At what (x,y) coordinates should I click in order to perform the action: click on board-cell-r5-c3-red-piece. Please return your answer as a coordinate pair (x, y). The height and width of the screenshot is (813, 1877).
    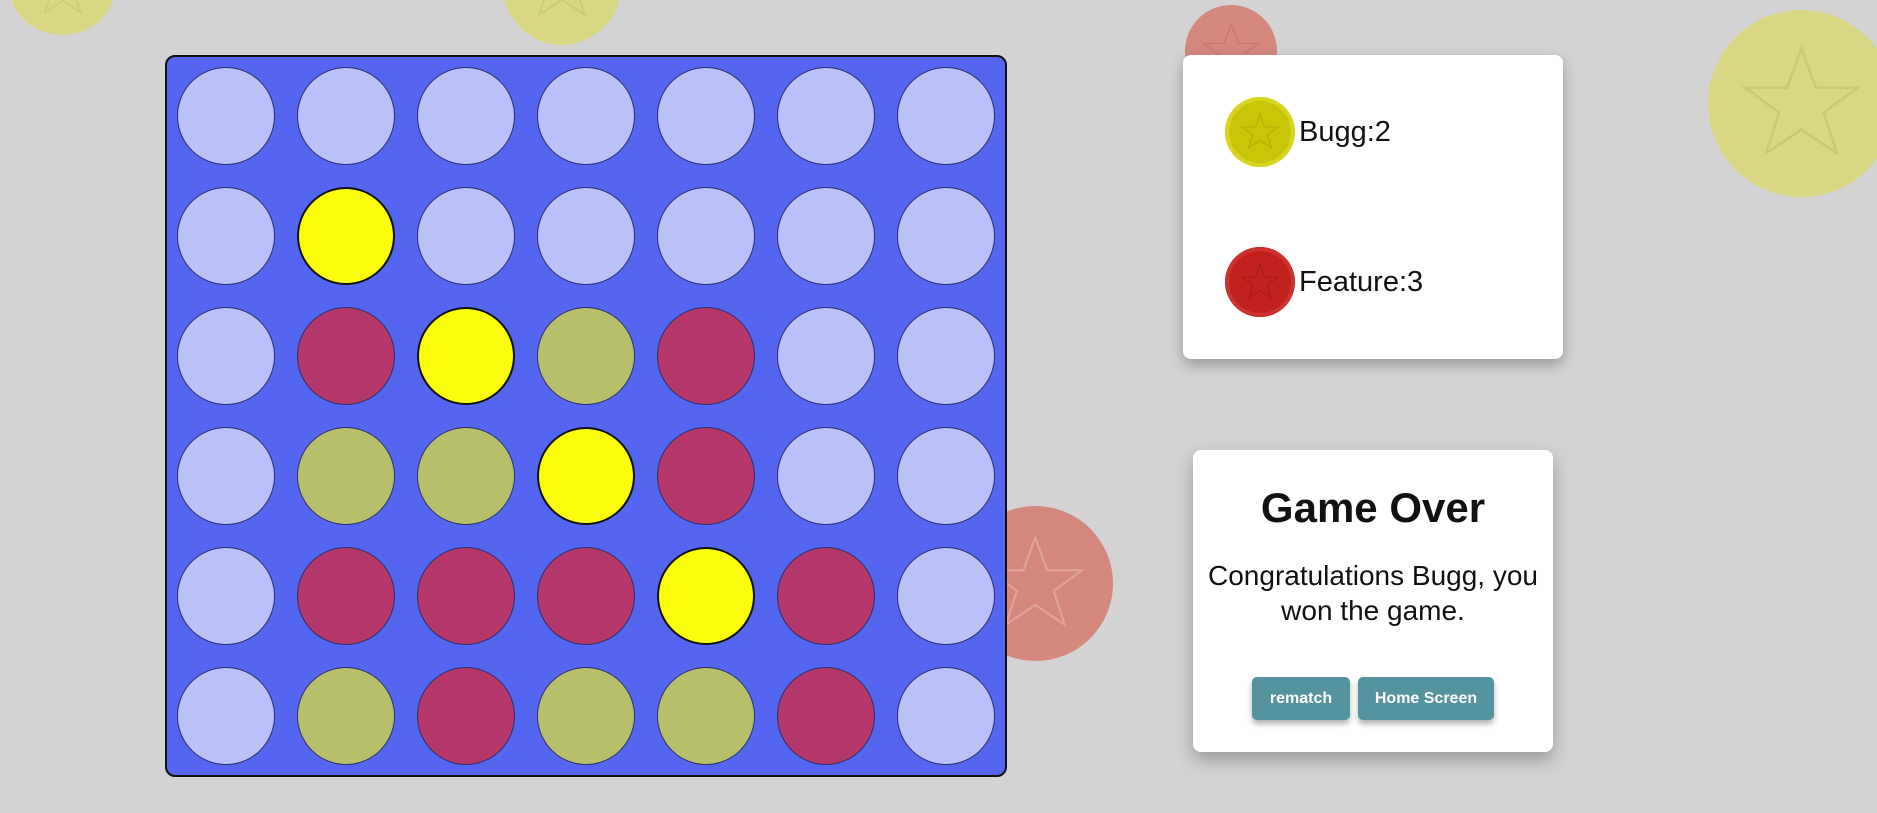
    Looking at the image, I should click on (466, 596).